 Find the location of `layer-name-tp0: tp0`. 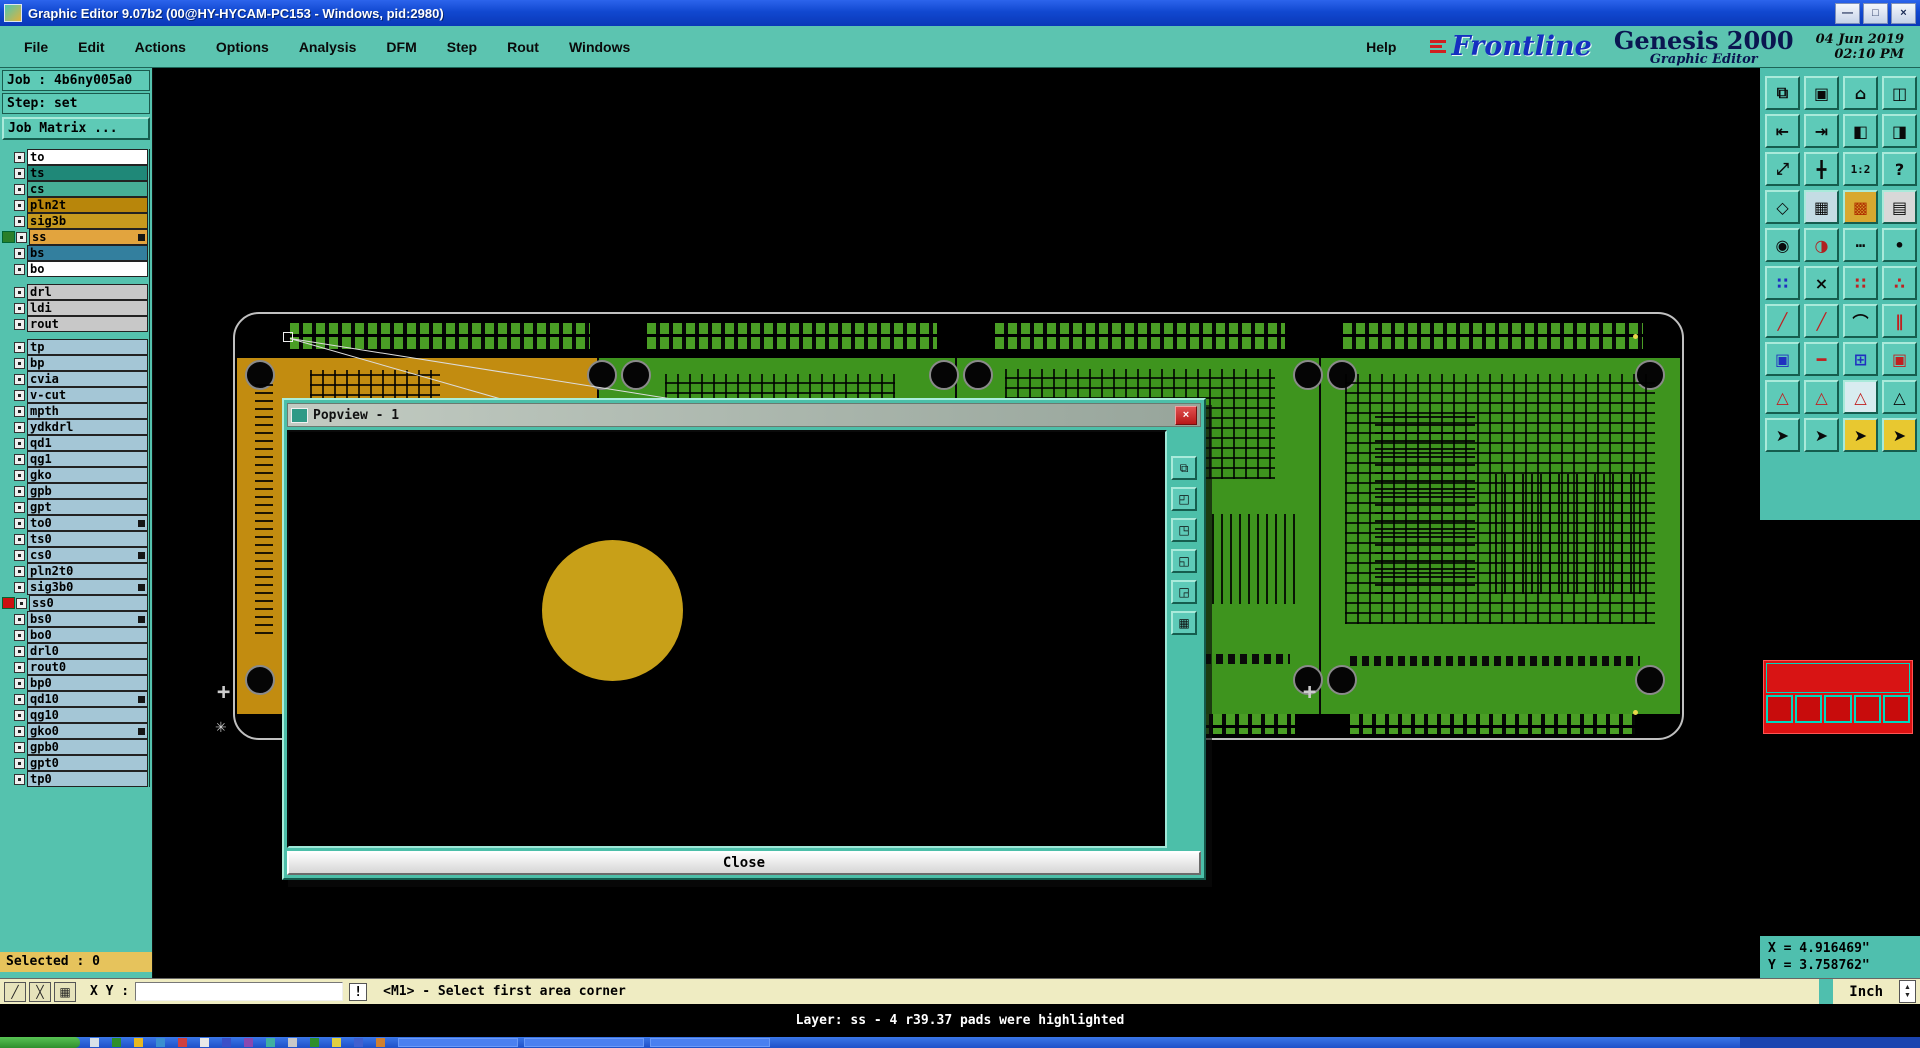

layer-name-tp0: tp0 is located at coordinates (87, 779).